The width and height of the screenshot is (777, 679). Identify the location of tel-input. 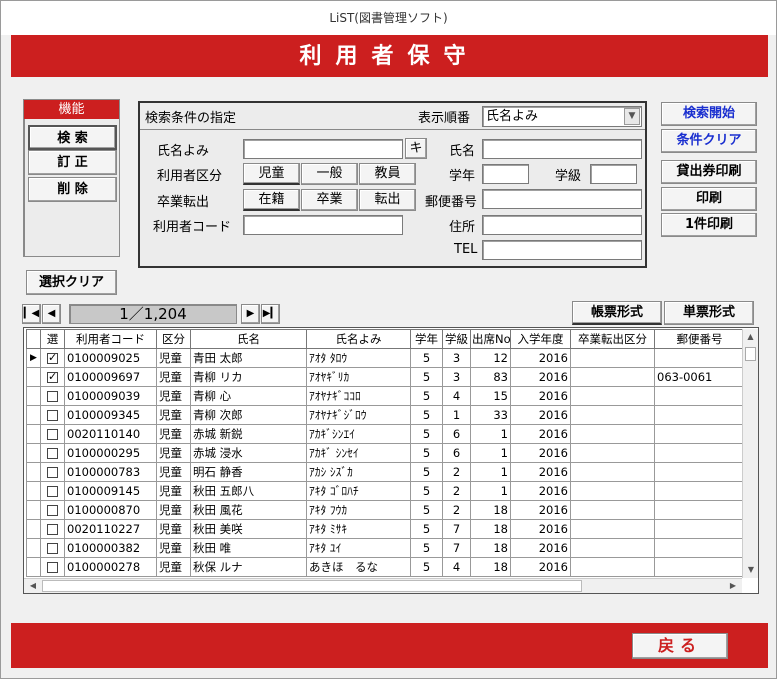
(562, 250).